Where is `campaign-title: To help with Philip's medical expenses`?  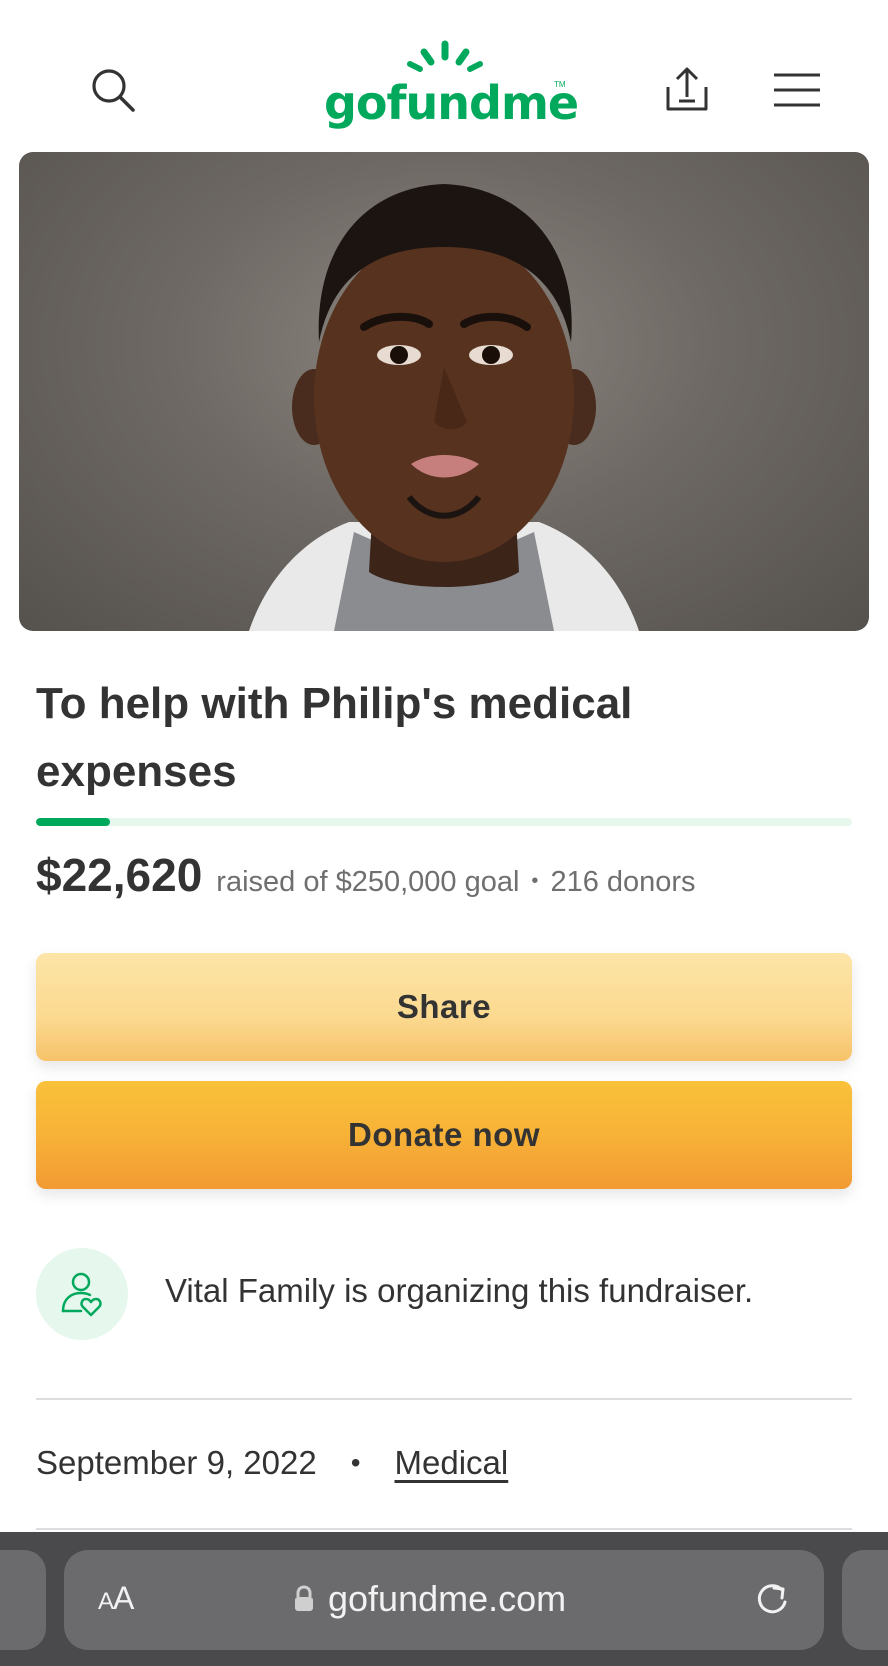
campaign-title: To help with Philip's medical expenses is located at coordinates (334, 737).